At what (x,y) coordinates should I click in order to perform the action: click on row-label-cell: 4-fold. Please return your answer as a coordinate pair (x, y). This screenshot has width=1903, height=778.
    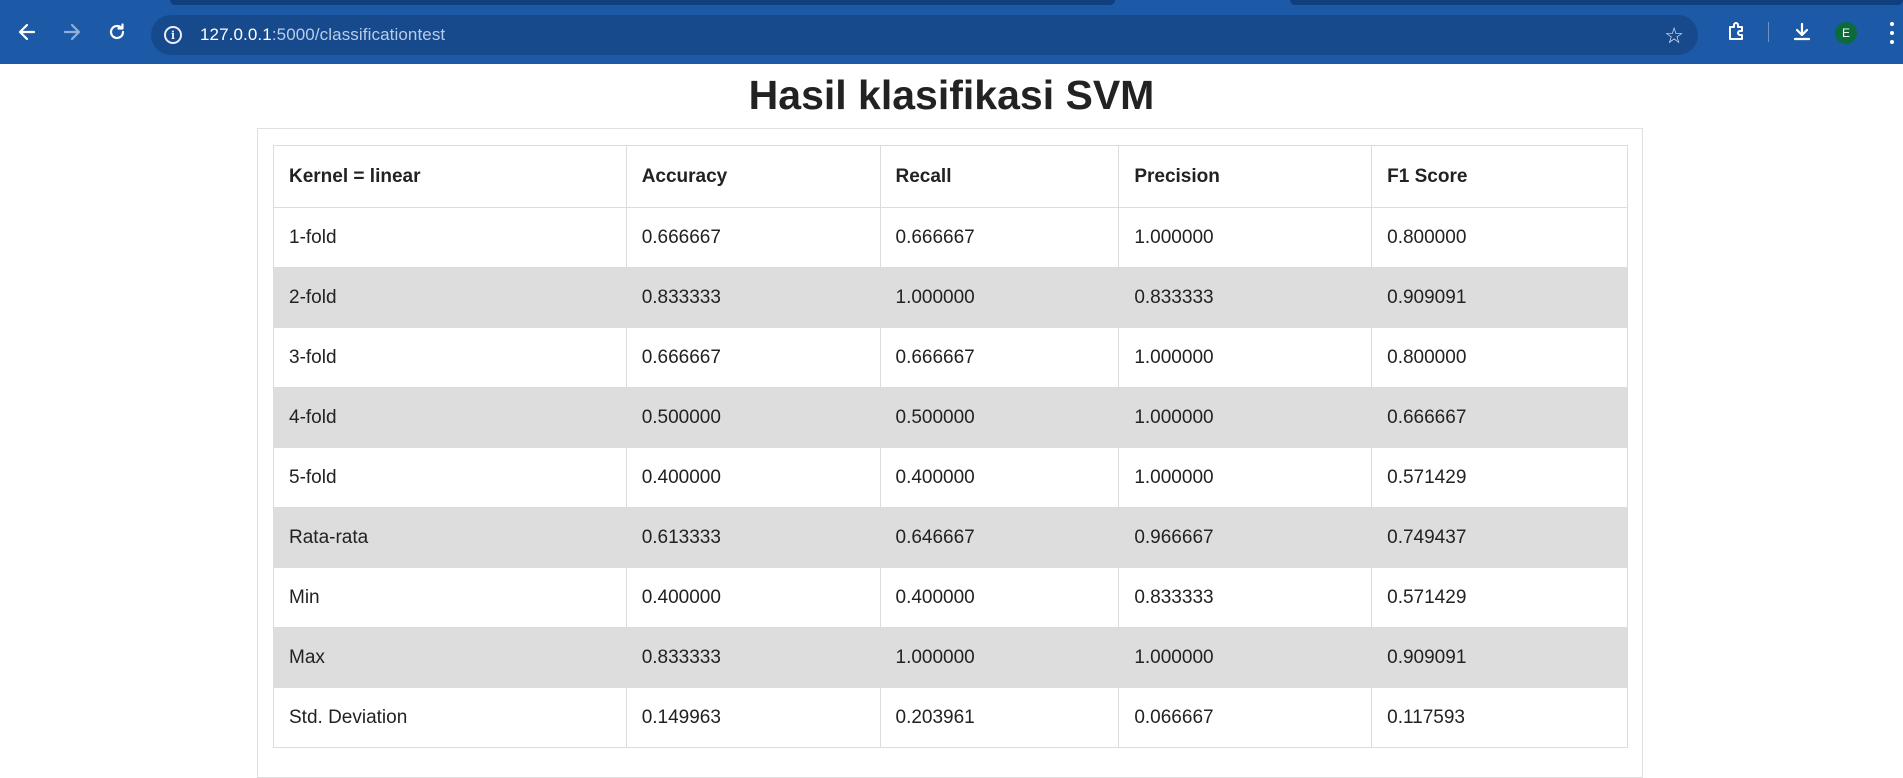
    Looking at the image, I should click on (450, 417).